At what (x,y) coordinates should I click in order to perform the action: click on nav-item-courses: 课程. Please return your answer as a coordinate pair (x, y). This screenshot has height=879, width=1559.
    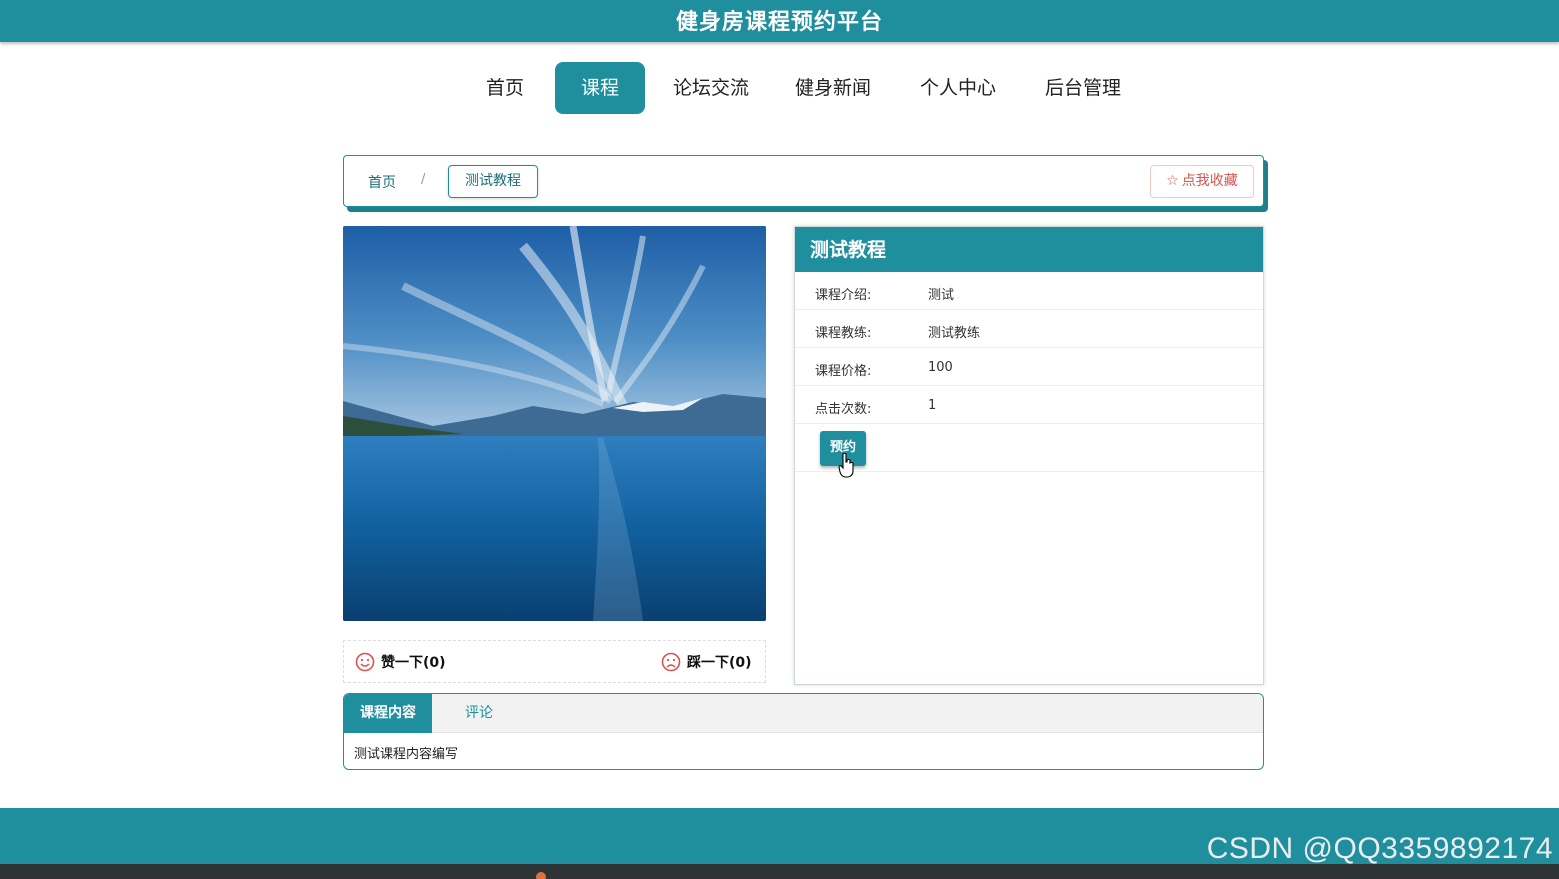
    Looking at the image, I should click on (600, 88).